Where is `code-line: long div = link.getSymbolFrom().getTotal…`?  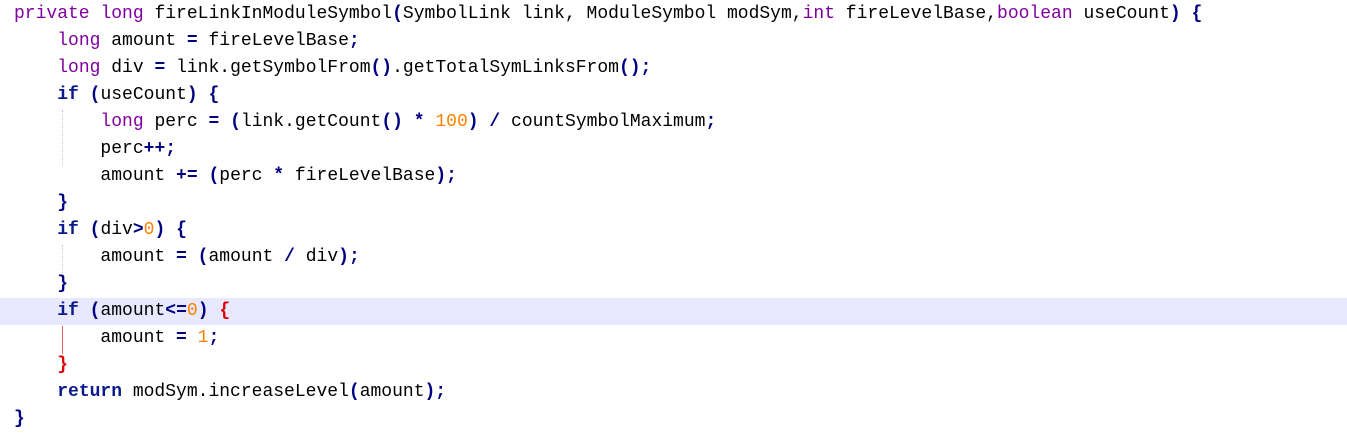
code-line: long div = link.getSymbolFrom().getTotal… is located at coordinates (673, 68).